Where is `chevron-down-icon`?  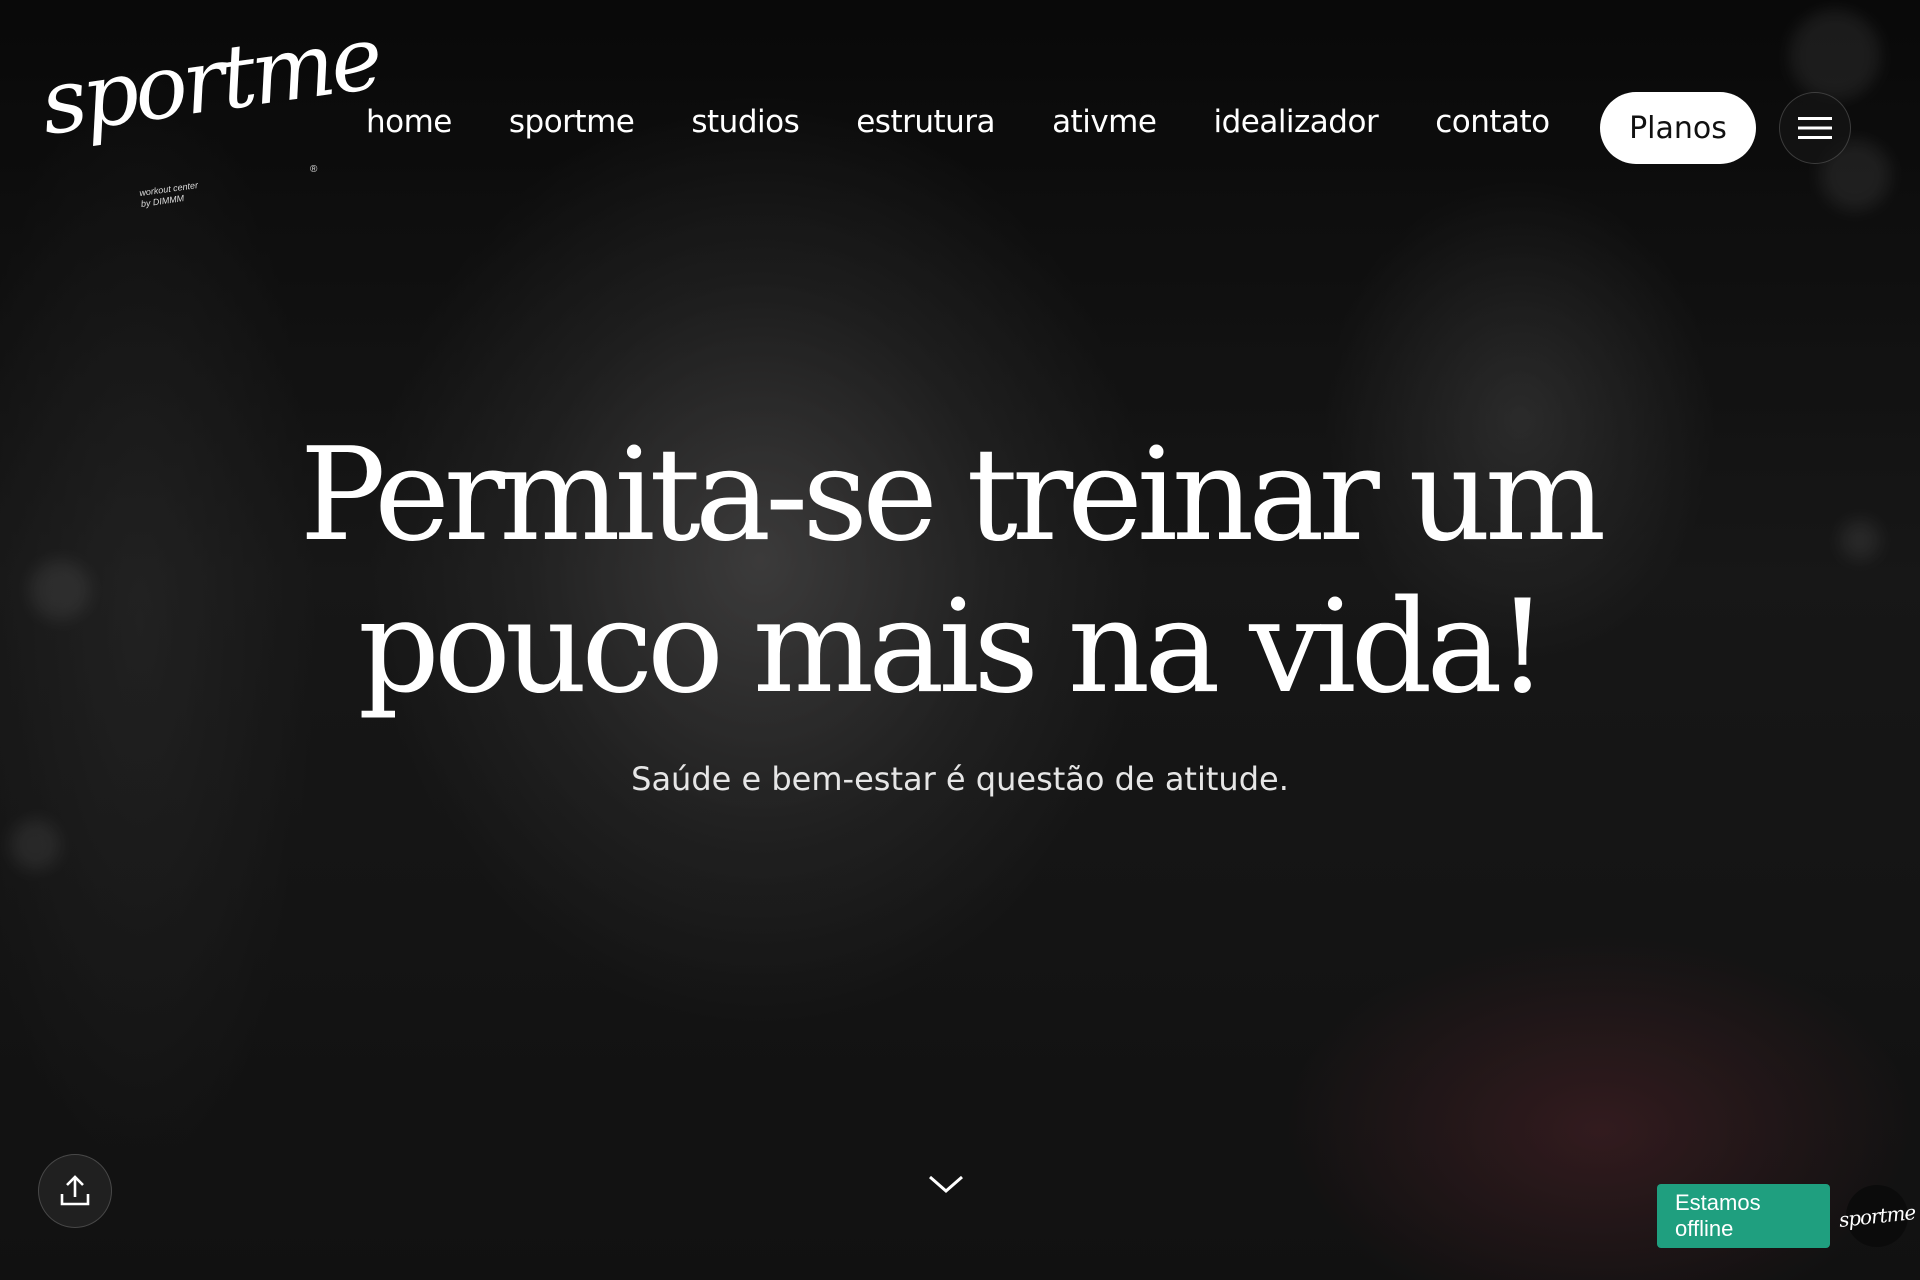
chevron-down-icon is located at coordinates (946, 1184).